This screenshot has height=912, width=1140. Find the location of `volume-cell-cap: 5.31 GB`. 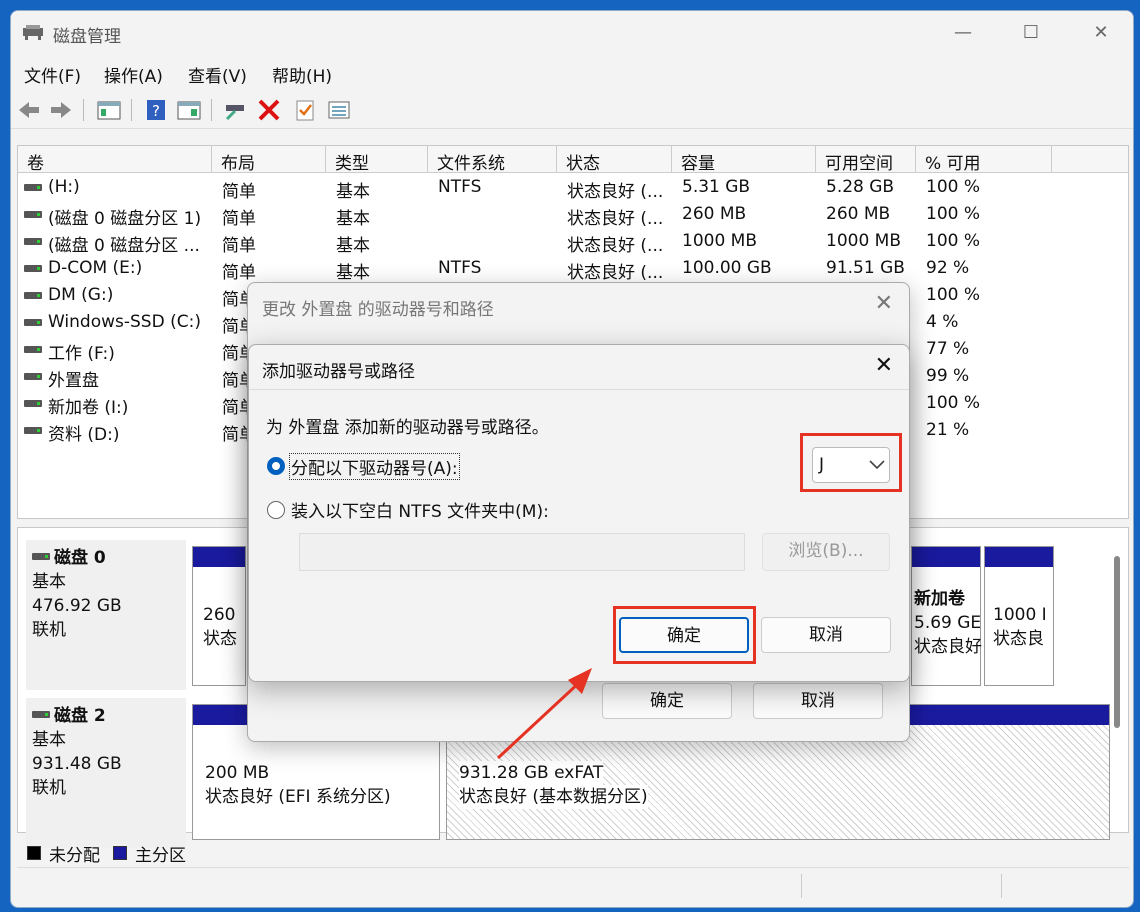

volume-cell-cap: 5.31 GB is located at coordinates (716, 187).